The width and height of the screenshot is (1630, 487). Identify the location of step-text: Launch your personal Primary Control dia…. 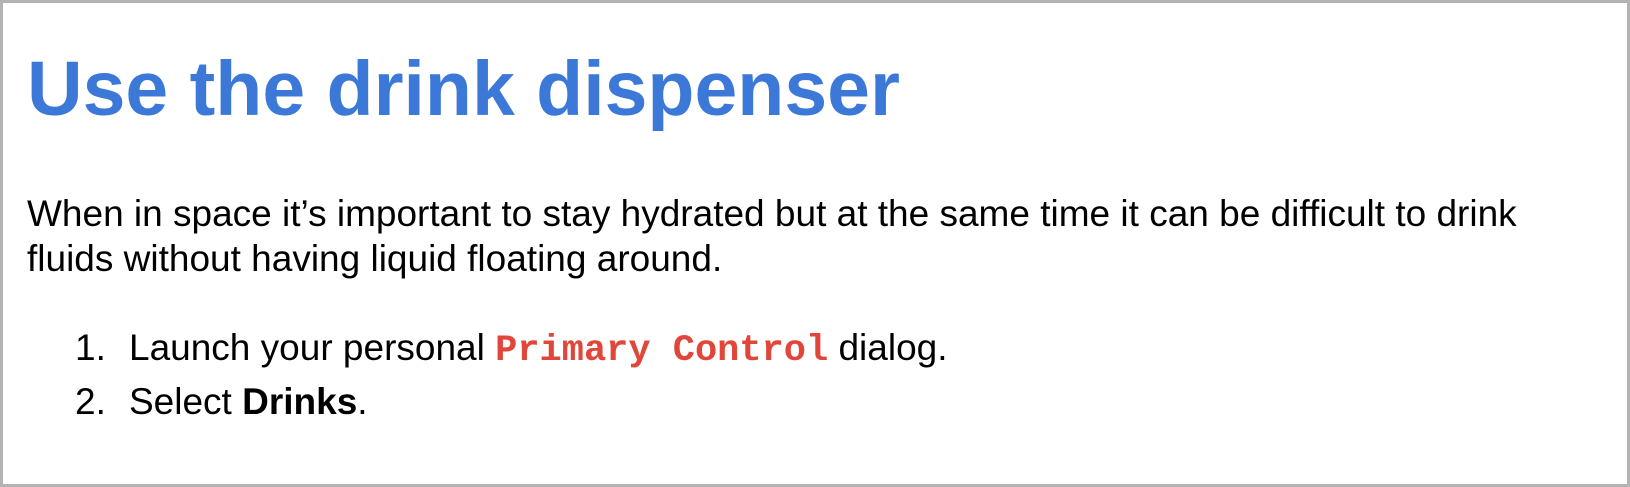
(538, 349).